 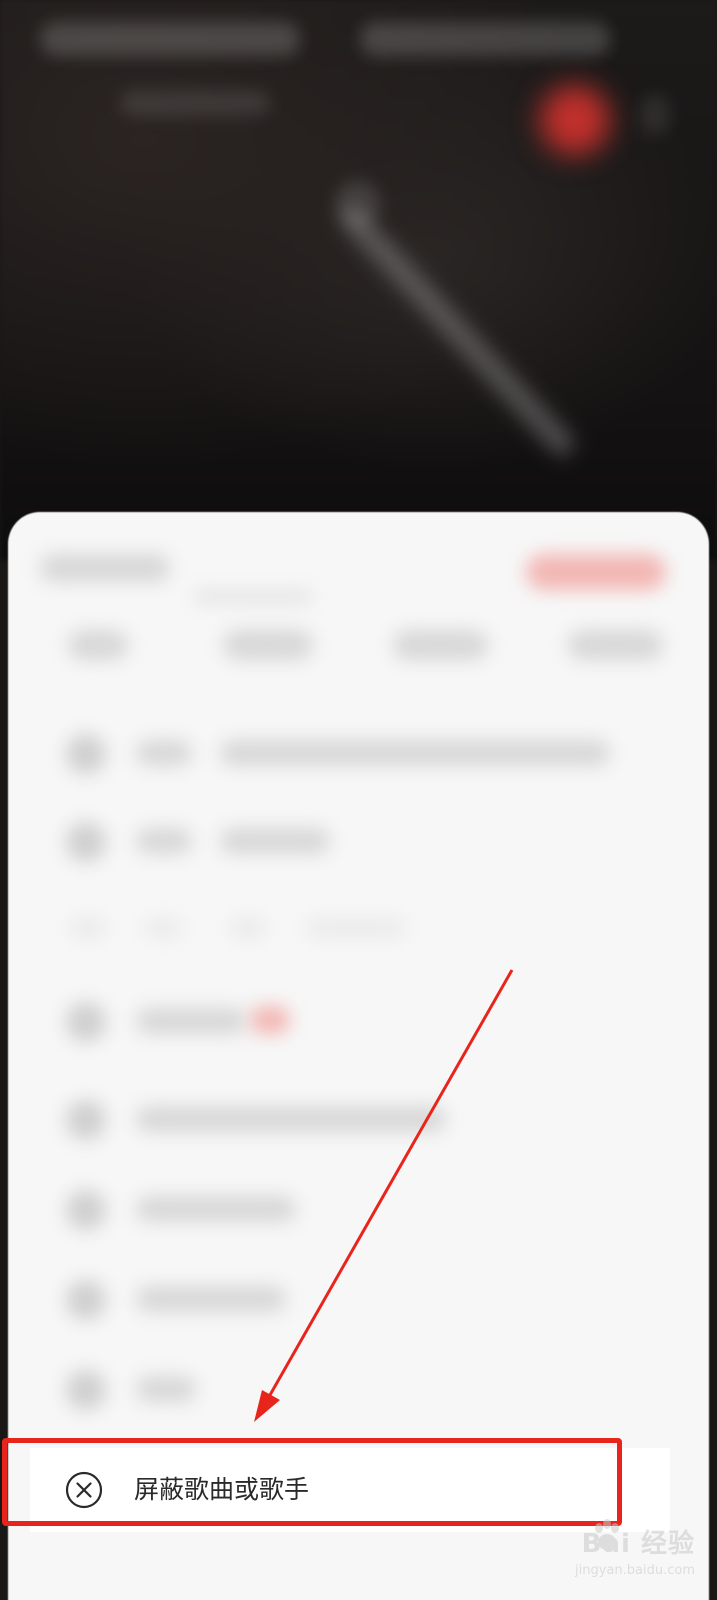 What do you see at coordinates (312, 1482) in the screenshot?
I see `highlight-box` at bounding box center [312, 1482].